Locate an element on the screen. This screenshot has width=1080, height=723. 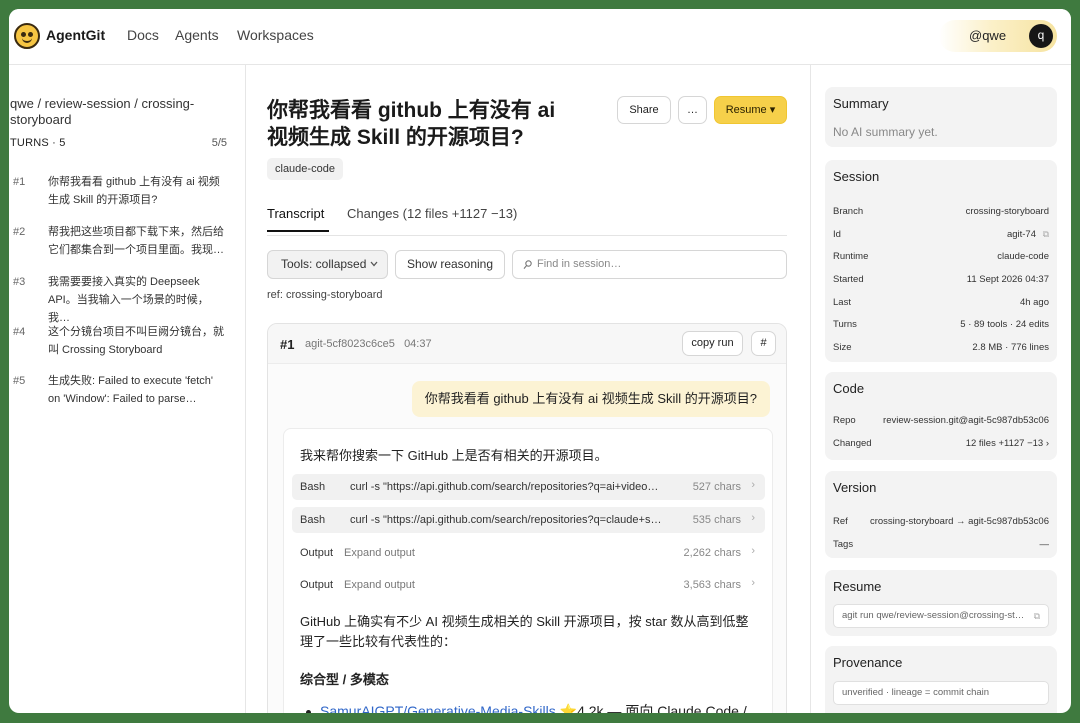
show-reasoning-button: Show reasoning is located at coordinates (450, 264).